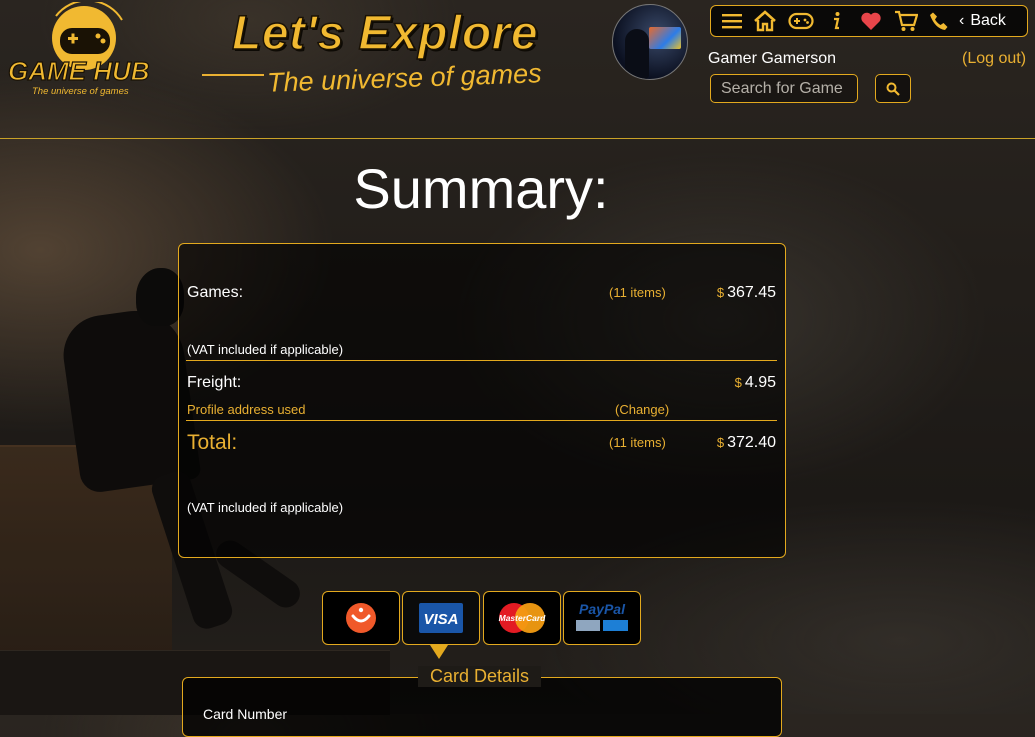  I want to click on total-price-value: 372.40, so click(751, 442).